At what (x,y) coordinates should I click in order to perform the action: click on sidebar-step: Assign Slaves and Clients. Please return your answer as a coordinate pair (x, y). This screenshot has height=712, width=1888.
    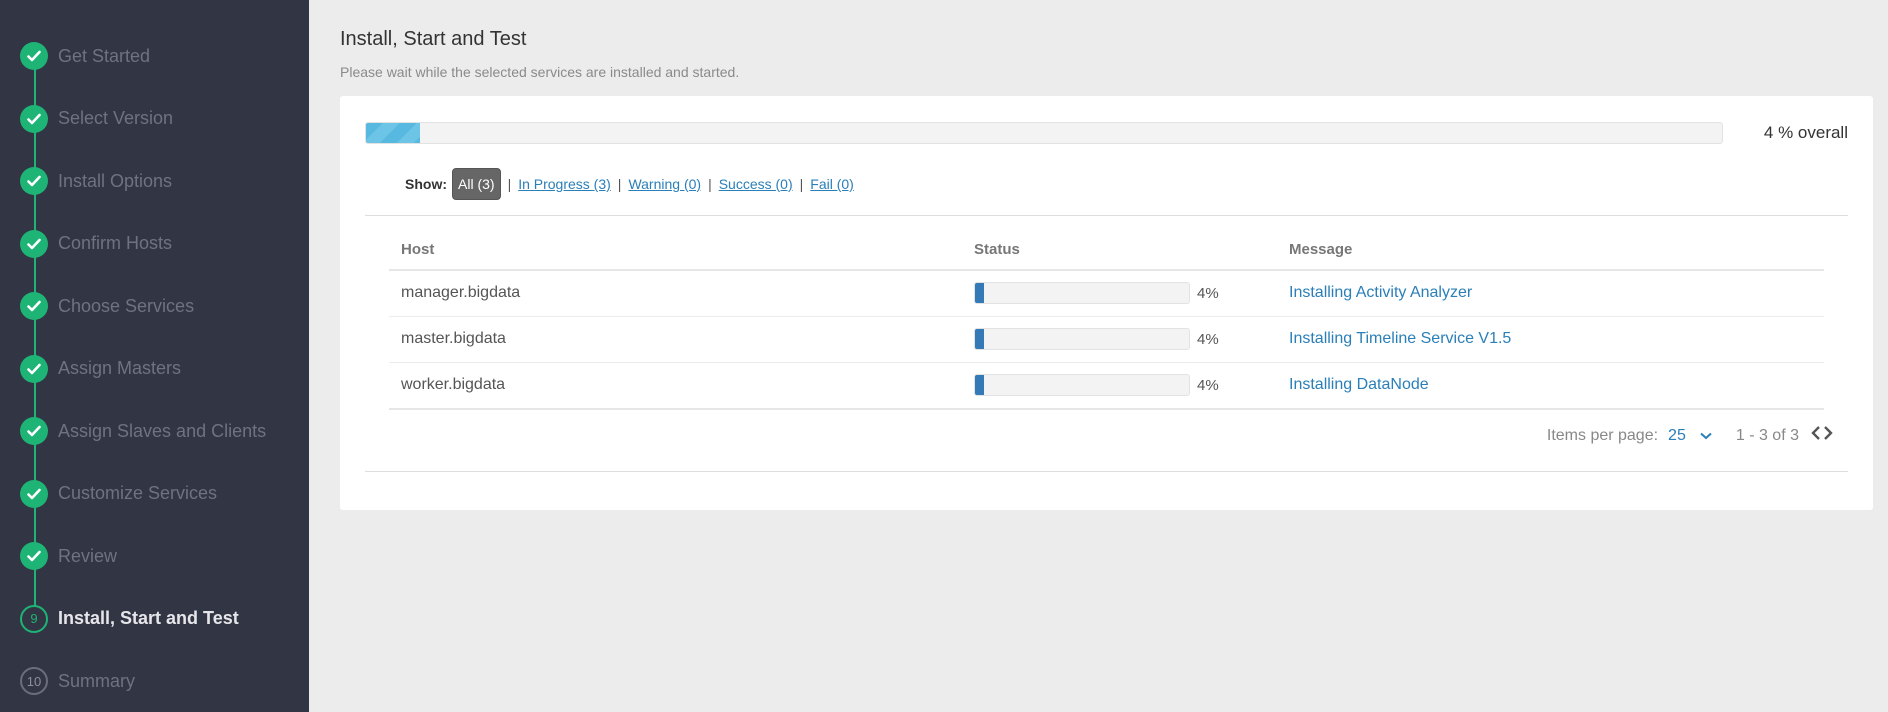
    Looking at the image, I should click on (154, 431).